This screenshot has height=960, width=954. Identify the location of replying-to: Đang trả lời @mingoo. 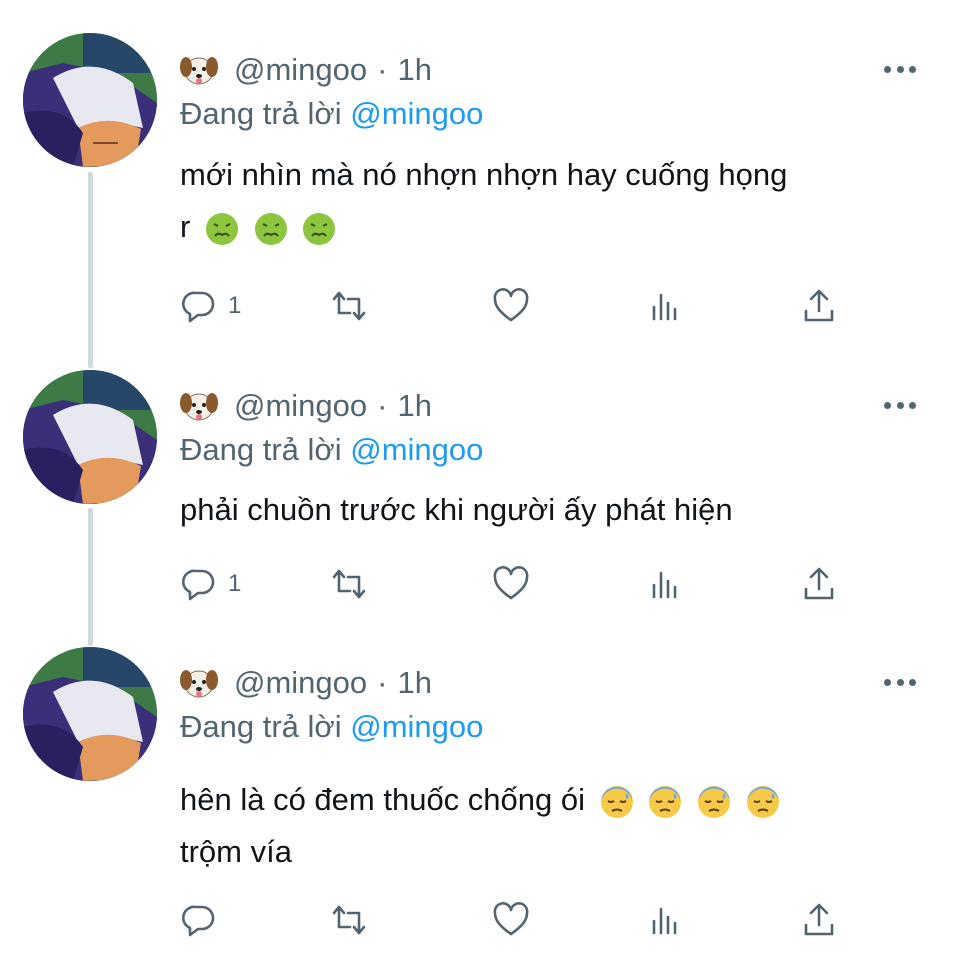
(331, 727).